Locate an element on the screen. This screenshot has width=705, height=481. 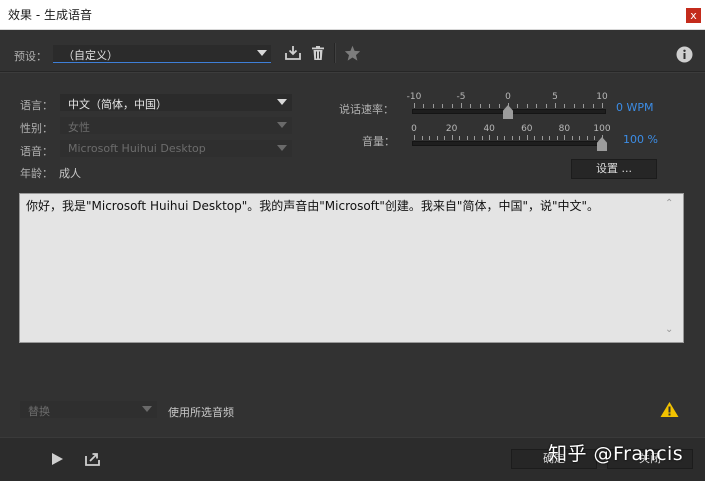
replace-value: 替换 is located at coordinates (39, 411).